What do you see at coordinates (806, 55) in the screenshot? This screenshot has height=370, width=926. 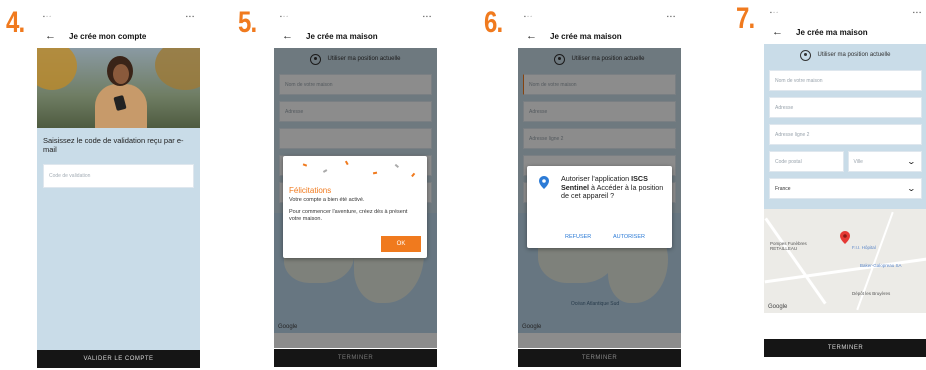 I see `crosshair-icon` at bounding box center [806, 55].